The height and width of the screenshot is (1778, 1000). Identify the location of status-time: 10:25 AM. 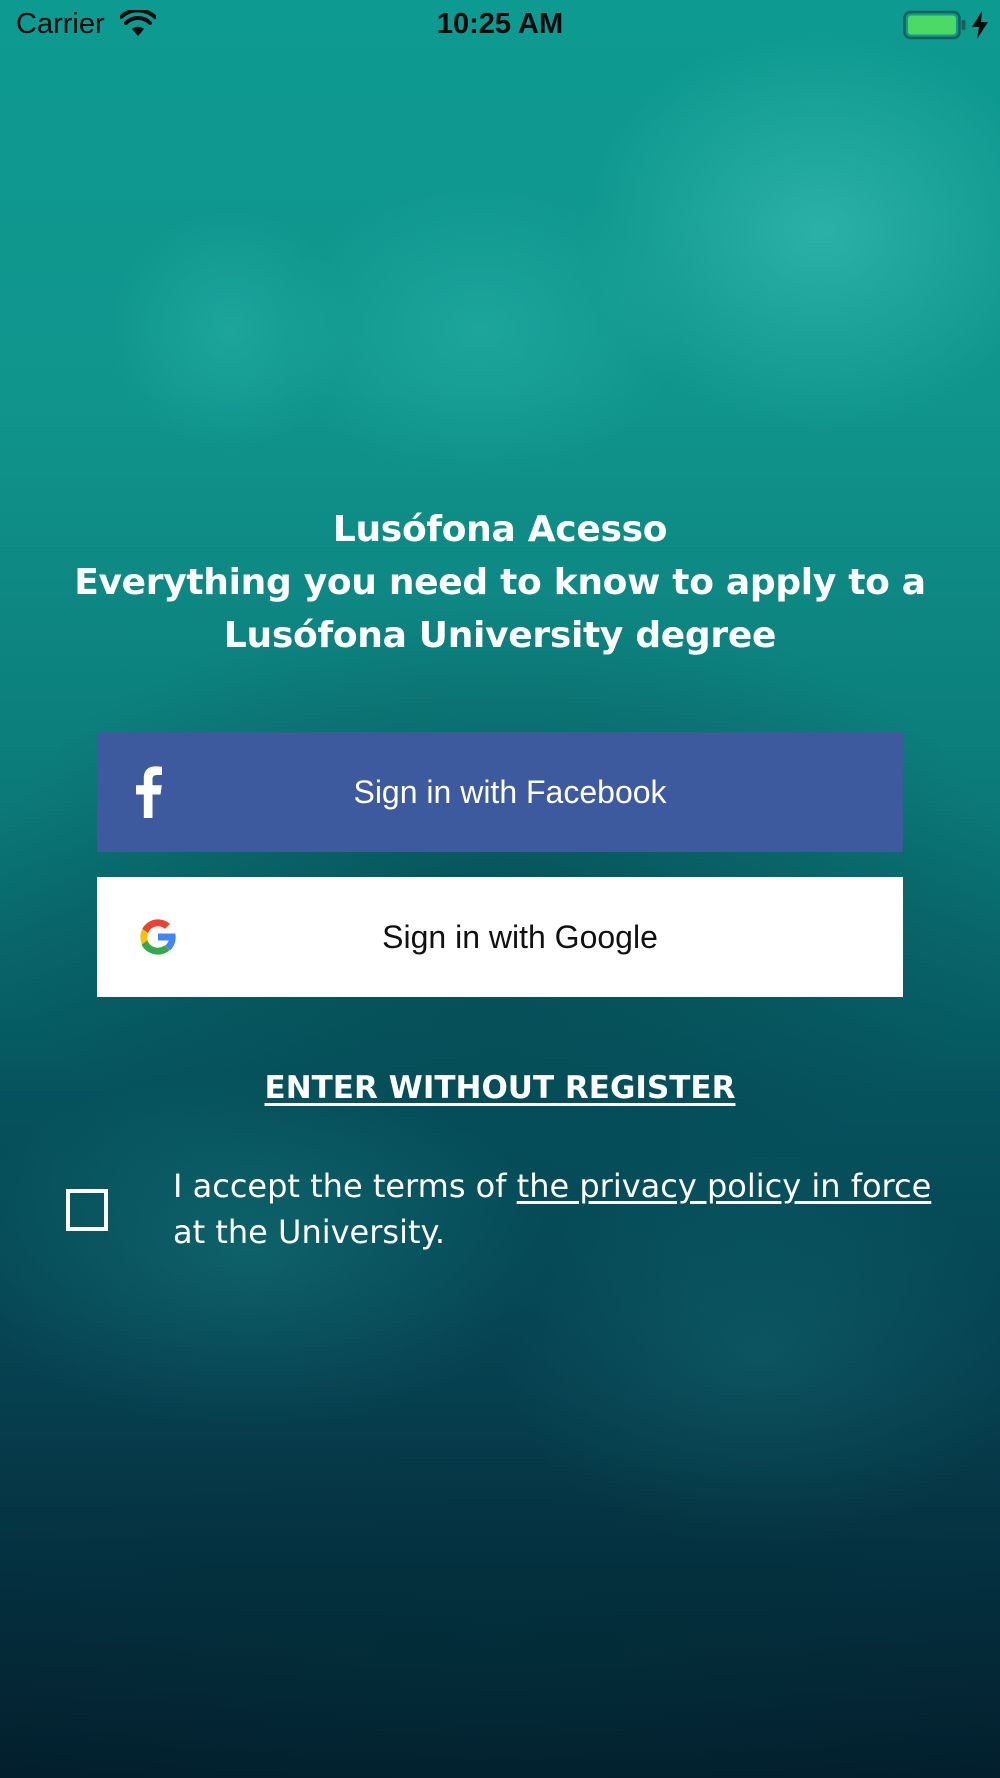
(500, 24).